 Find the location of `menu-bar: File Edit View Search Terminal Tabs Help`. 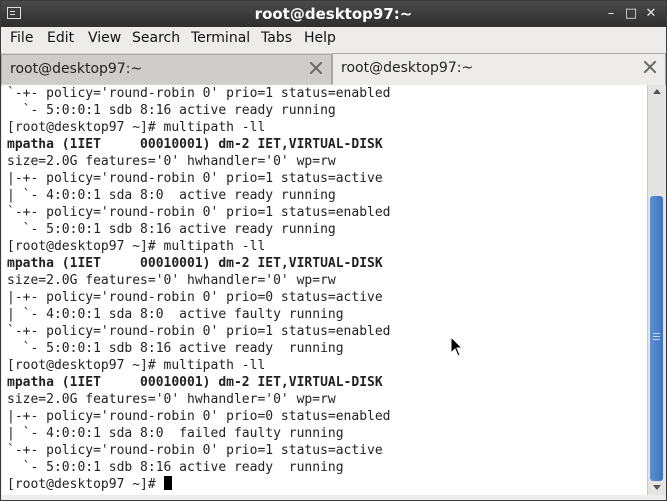

menu-bar: File Edit View Search Terminal Tabs Help is located at coordinates (333, 39).